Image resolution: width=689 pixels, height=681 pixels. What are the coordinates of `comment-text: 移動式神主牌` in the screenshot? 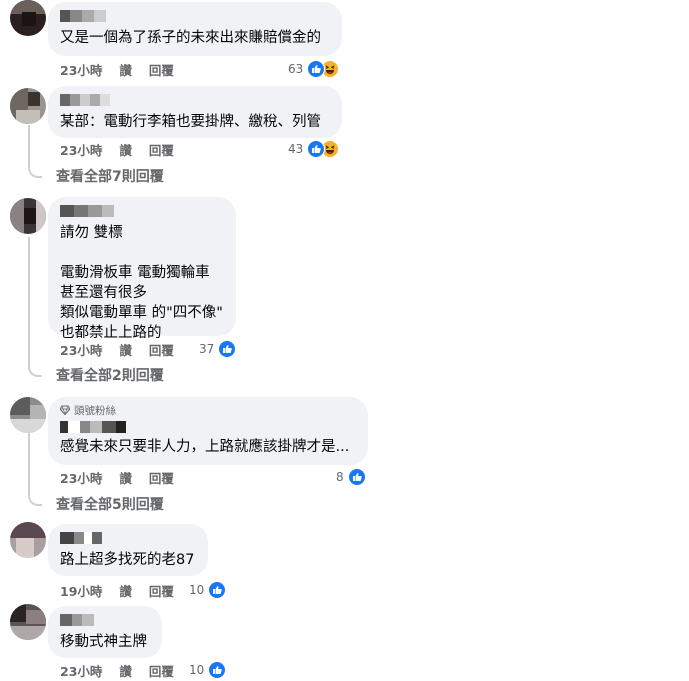 It's located at (103, 642).